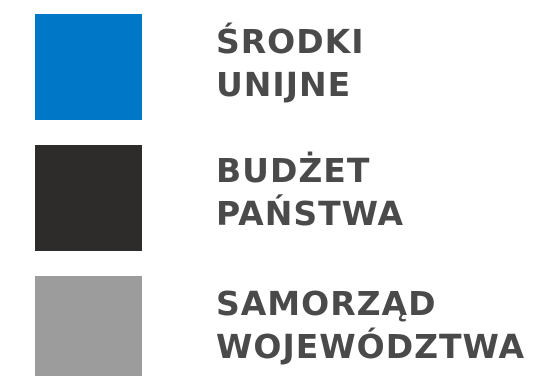 The width and height of the screenshot is (555, 376). What do you see at coordinates (310, 213) in the screenshot?
I see `legend-label-line2: PAŃSTWA` at bounding box center [310, 213].